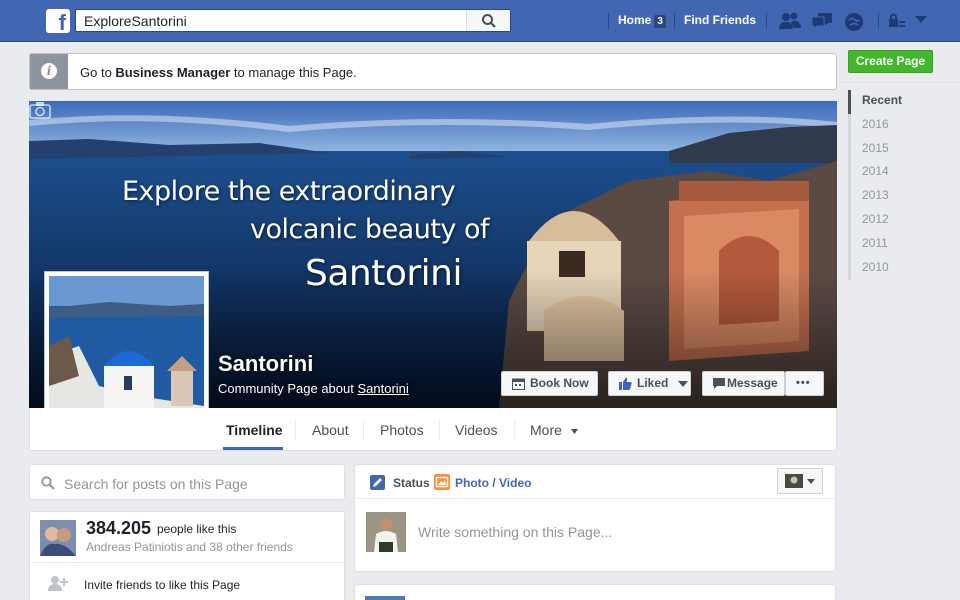  Describe the element at coordinates (660, 21) in the screenshot. I see `home-count-badge: 3` at that location.